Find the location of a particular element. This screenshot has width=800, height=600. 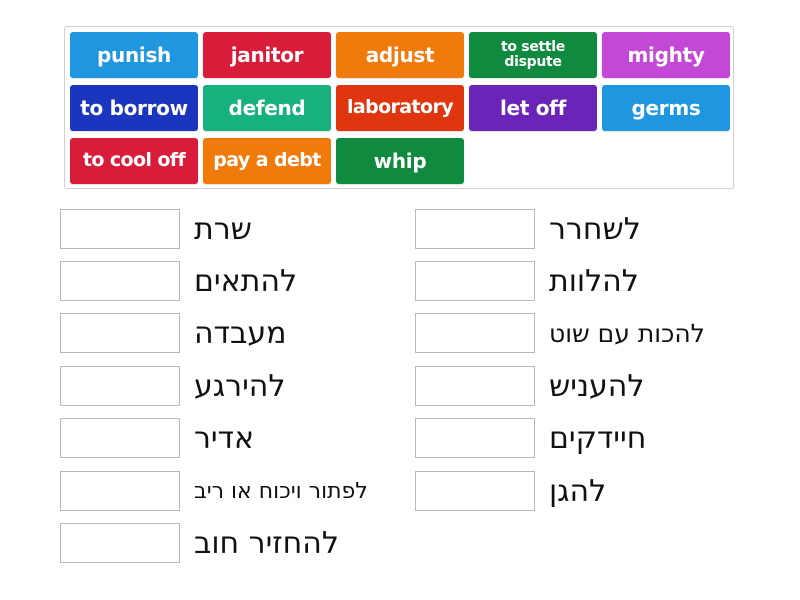

tile-whip: whip is located at coordinates (400, 161).